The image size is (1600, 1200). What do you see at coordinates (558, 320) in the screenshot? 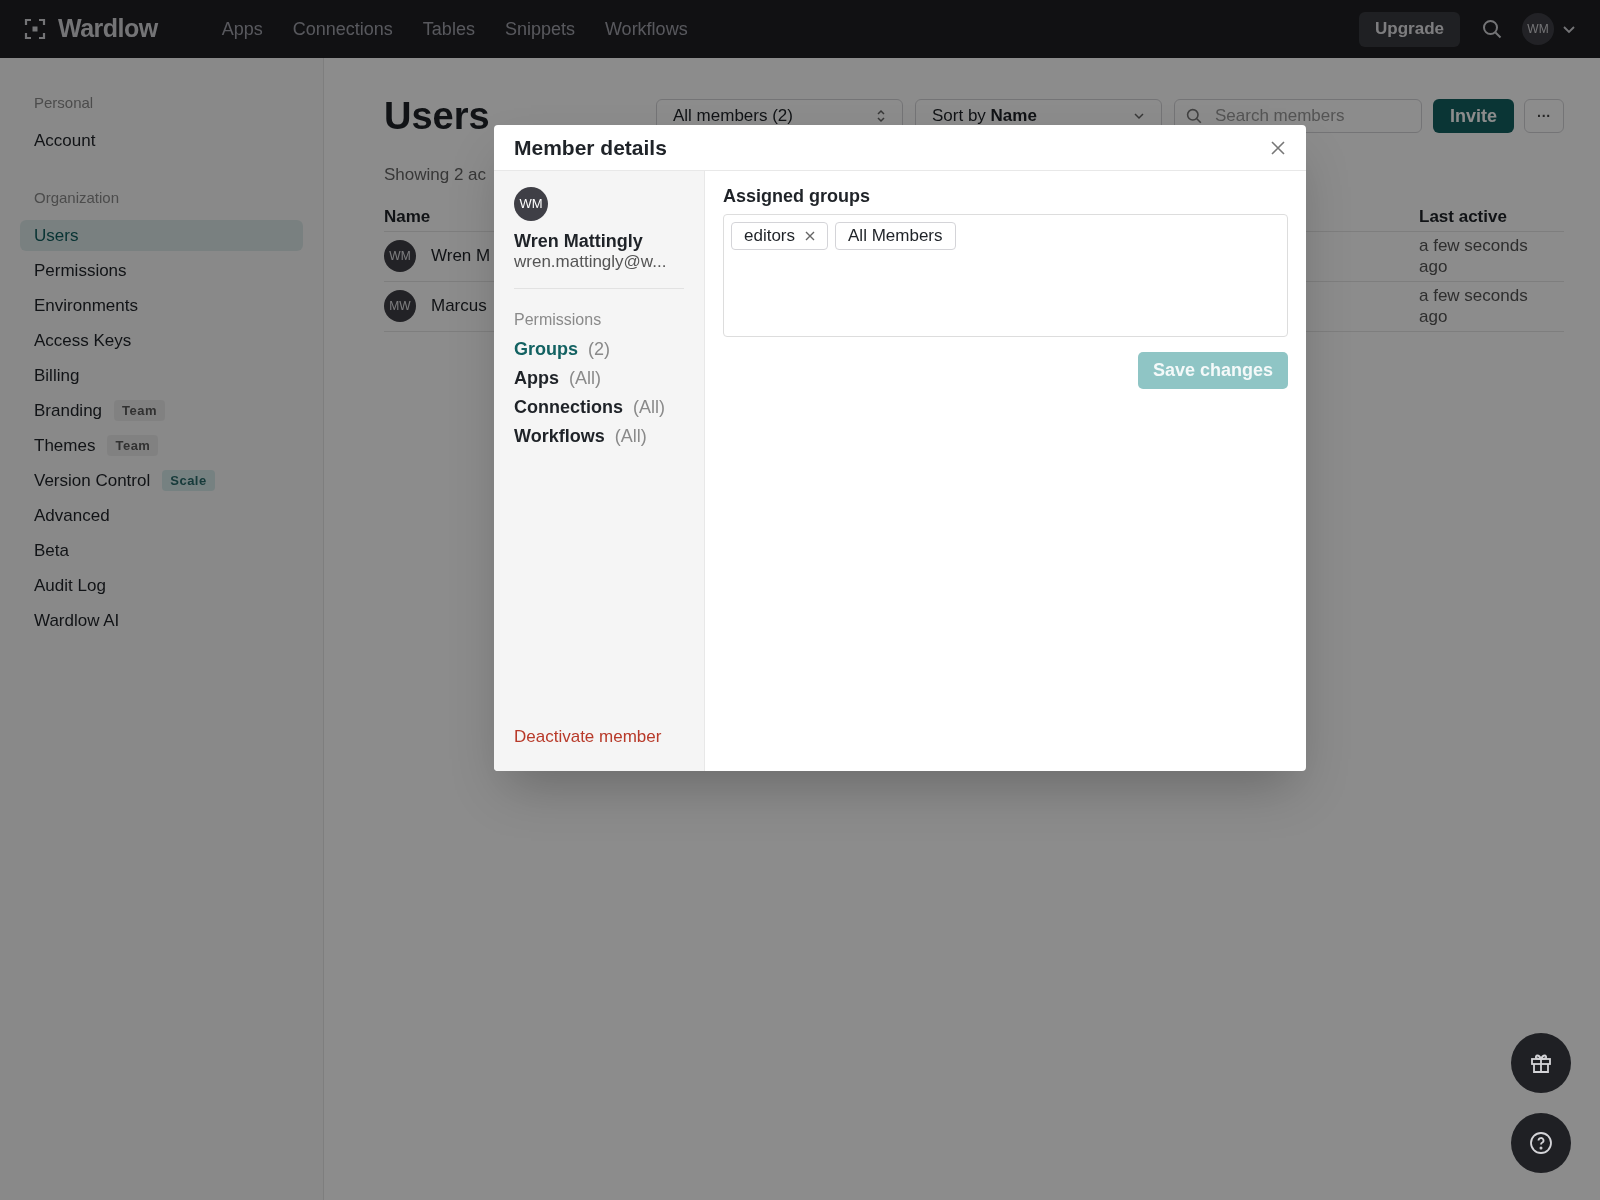
I see `section-heading: Permissions` at bounding box center [558, 320].